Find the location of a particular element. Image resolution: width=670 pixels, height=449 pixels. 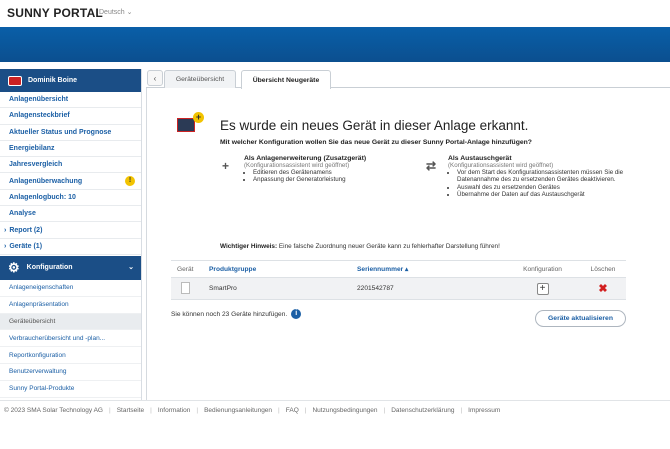

column-header-product-group: Produktgruppe is located at coordinates (283, 269).